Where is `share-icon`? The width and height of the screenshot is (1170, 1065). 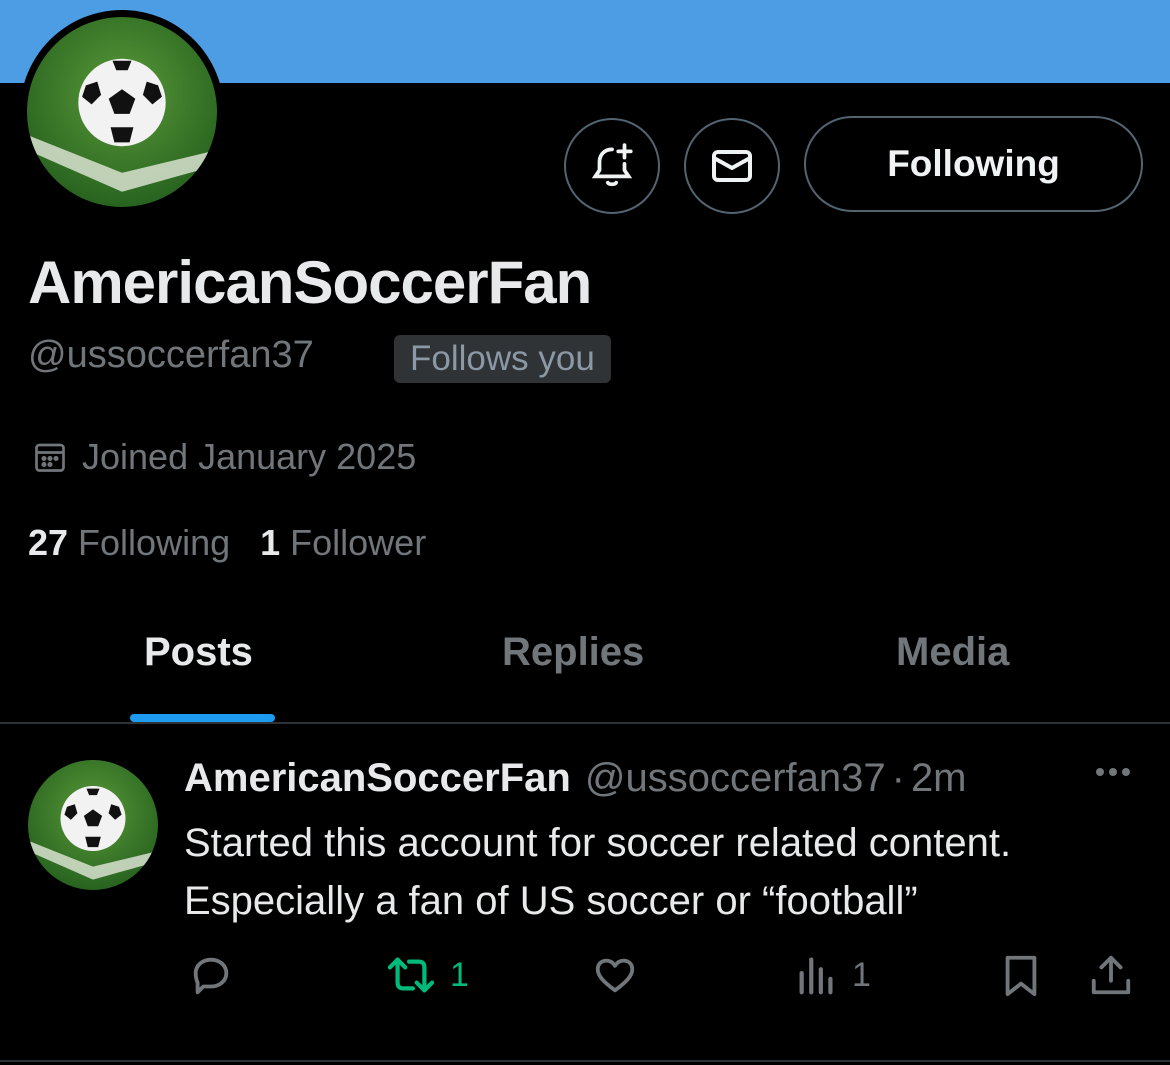
share-icon is located at coordinates (1111, 975).